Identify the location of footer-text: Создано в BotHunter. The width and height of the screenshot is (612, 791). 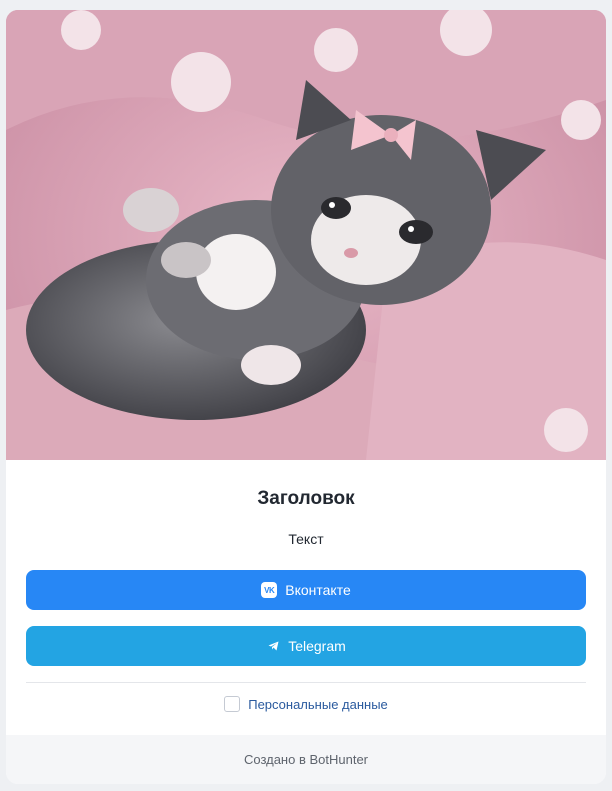
(306, 759).